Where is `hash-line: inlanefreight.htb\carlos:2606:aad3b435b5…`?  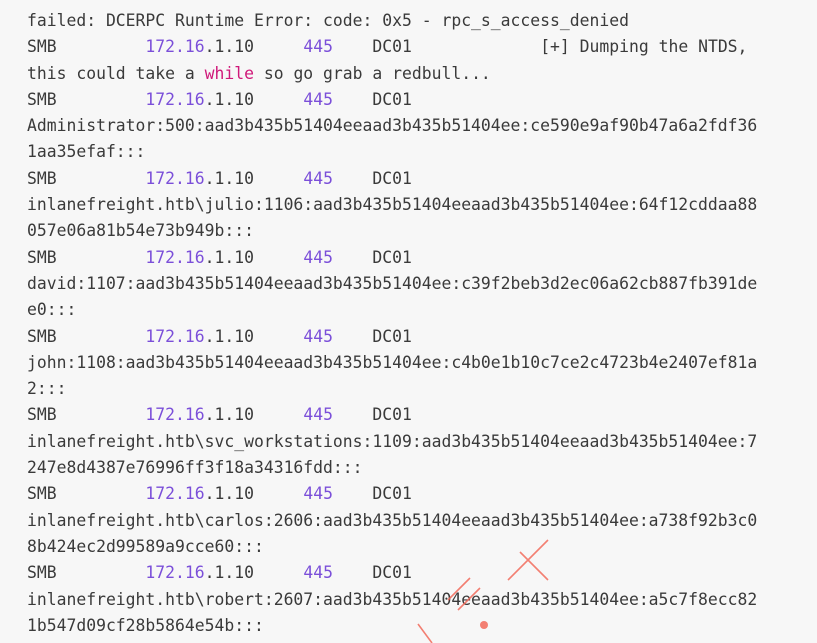
hash-line: inlanefreight.htb\carlos:2606:aad3b435b5… is located at coordinates (392, 520).